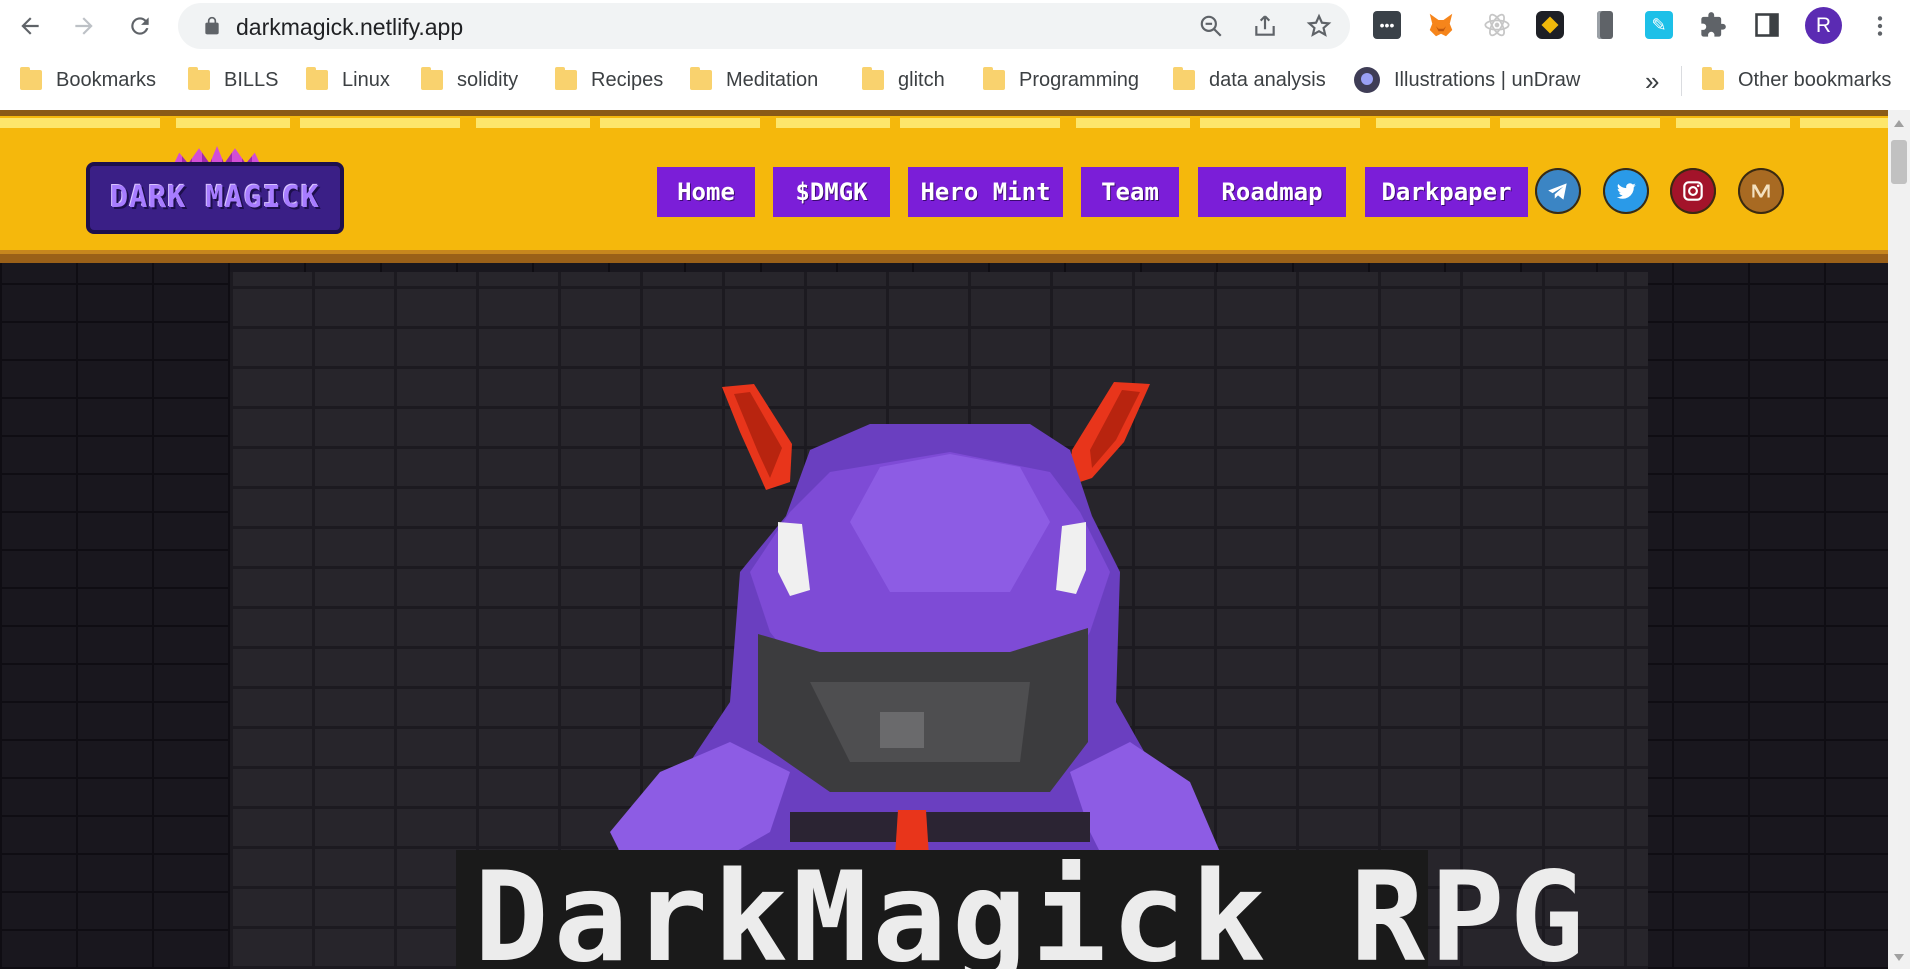 The width and height of the screenshot is (1910, 969). I want to click on profile-avatar: R, so click(1823, 25).